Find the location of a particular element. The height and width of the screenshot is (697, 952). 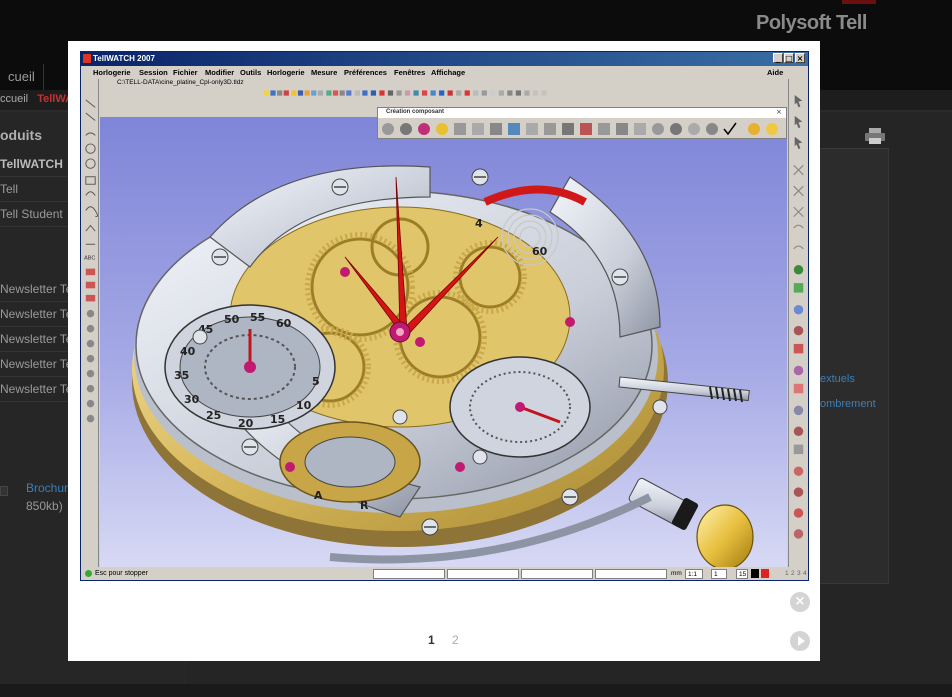

maximize-icon: □ is located at coordinates (789, 58).